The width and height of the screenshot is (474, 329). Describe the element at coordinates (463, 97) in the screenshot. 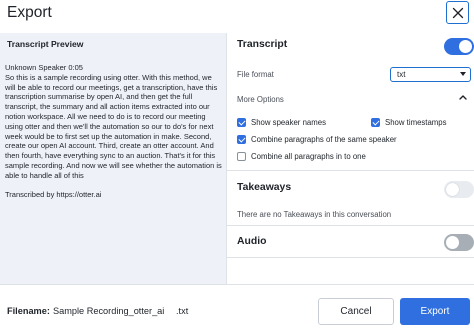

I see `chevron-up-icon` at that location.